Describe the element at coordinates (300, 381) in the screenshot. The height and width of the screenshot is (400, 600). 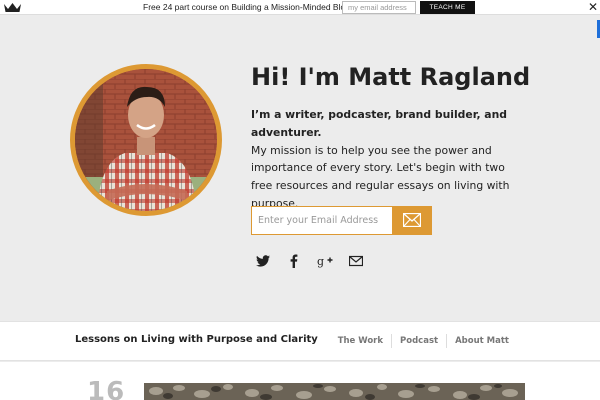
I see `post-list: 16` at that location.